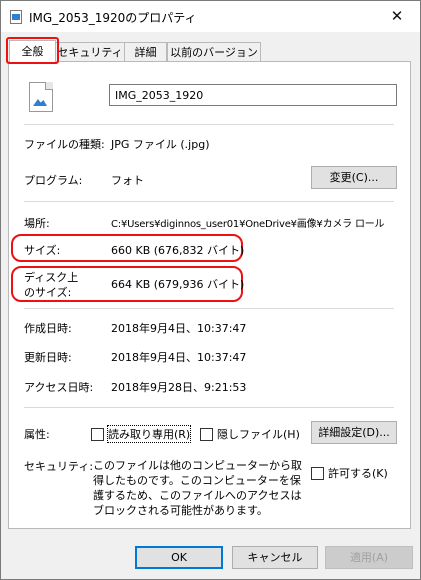 Image resolution: width=421 pixels, height=580 pixels. What do you see at coordinates (160, 144) in the screenshot?
I see `file-type-value: JPG ファイル (.jpg)` at bounding box center [160, 144].